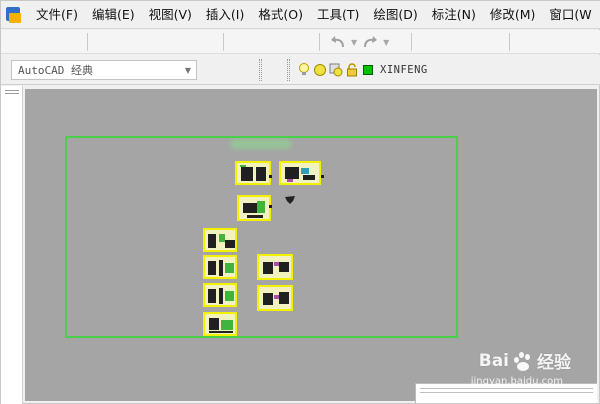 This screenshot has height=404, width=600. I want to click on viewport-freeze-icon, so click(336, 70).